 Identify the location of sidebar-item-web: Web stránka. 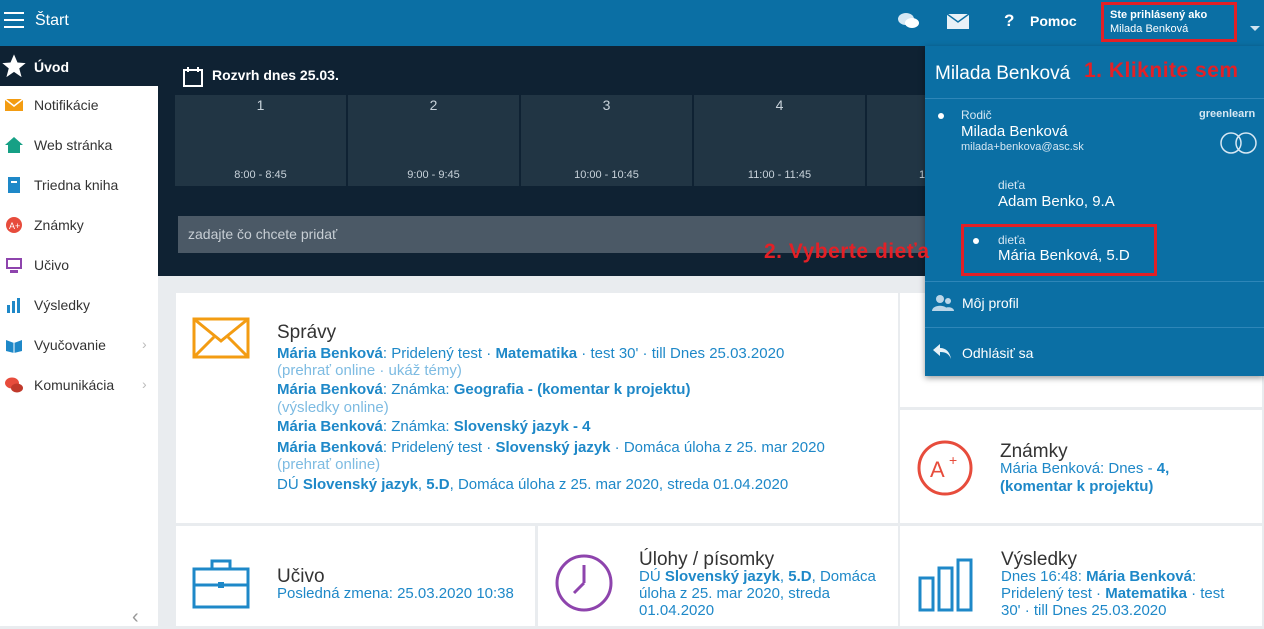
(79, 146).